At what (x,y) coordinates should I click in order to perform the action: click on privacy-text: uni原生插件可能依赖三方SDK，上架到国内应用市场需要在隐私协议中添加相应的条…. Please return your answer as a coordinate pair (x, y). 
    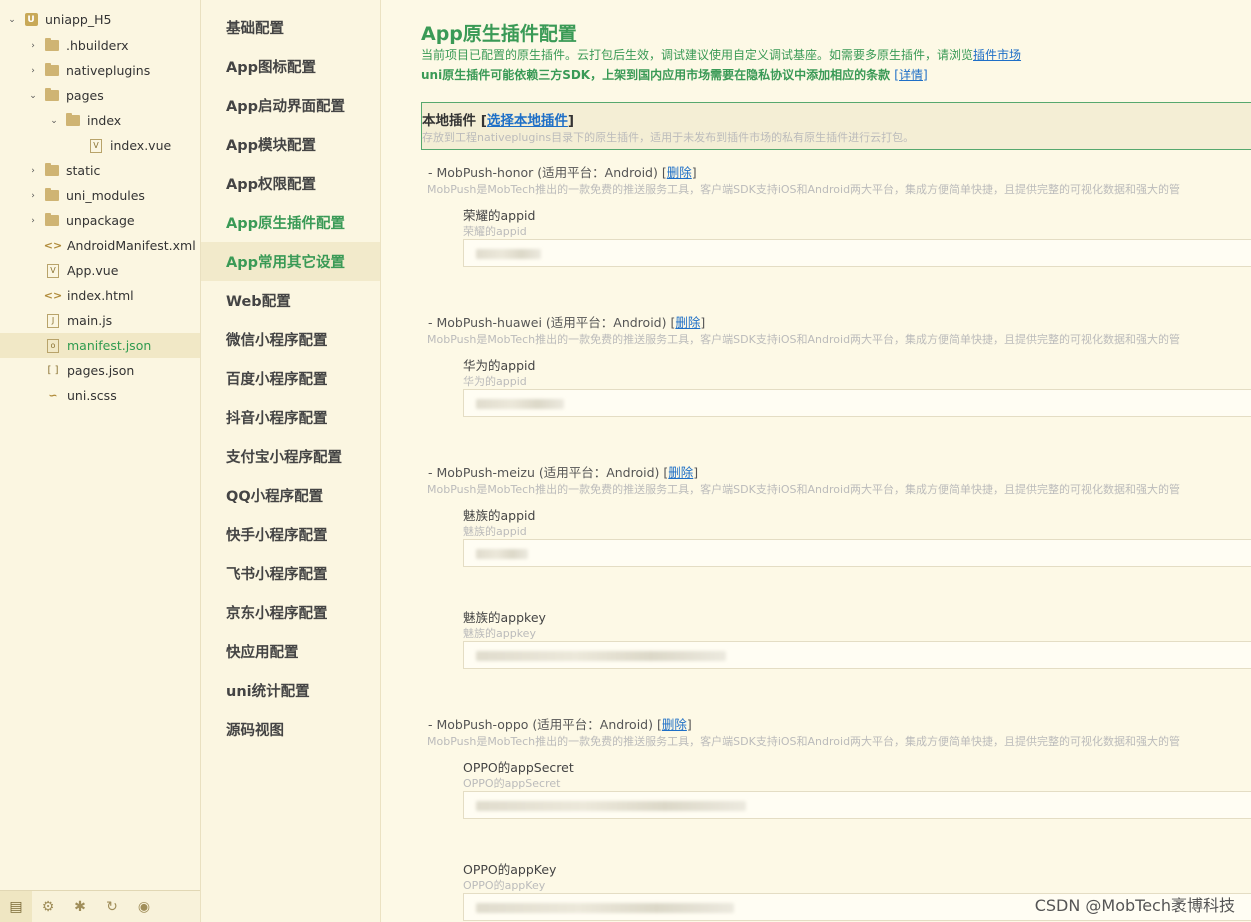
    Looking at the image, I should click on (656, 75).